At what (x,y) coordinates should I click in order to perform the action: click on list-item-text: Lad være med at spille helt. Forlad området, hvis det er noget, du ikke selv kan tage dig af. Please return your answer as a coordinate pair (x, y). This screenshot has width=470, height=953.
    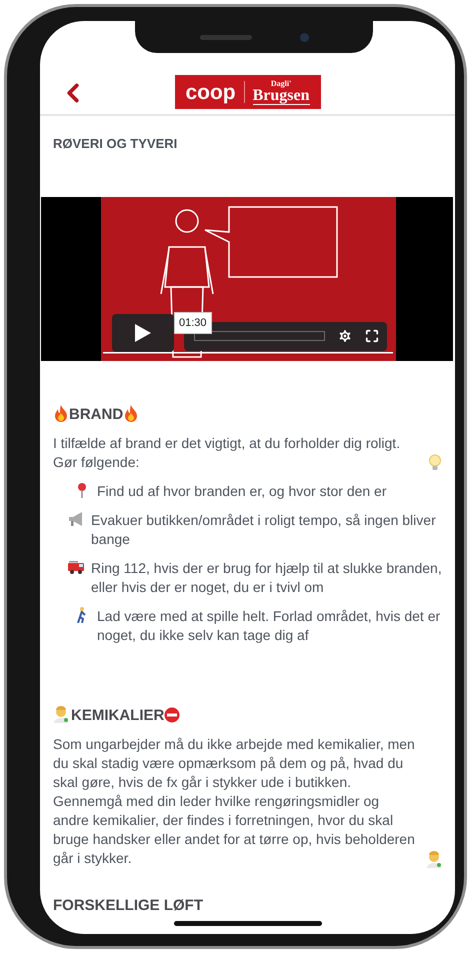
    Looking at the image, I should click on (269, 625).